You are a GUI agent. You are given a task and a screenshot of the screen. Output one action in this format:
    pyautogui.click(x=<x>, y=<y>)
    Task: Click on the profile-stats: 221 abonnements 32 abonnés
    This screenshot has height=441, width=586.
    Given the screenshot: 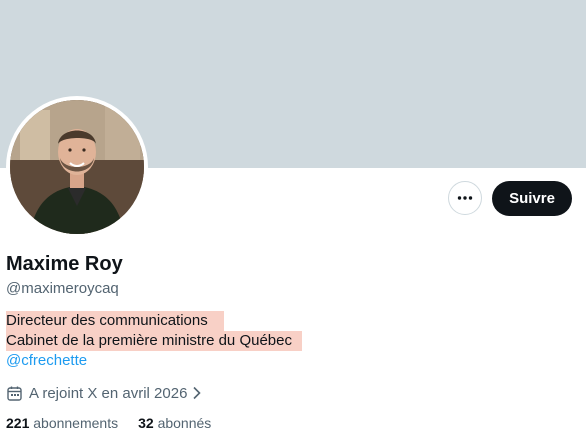 What is the action you would take?
    pyautogui.click(x=118, y=423)
    